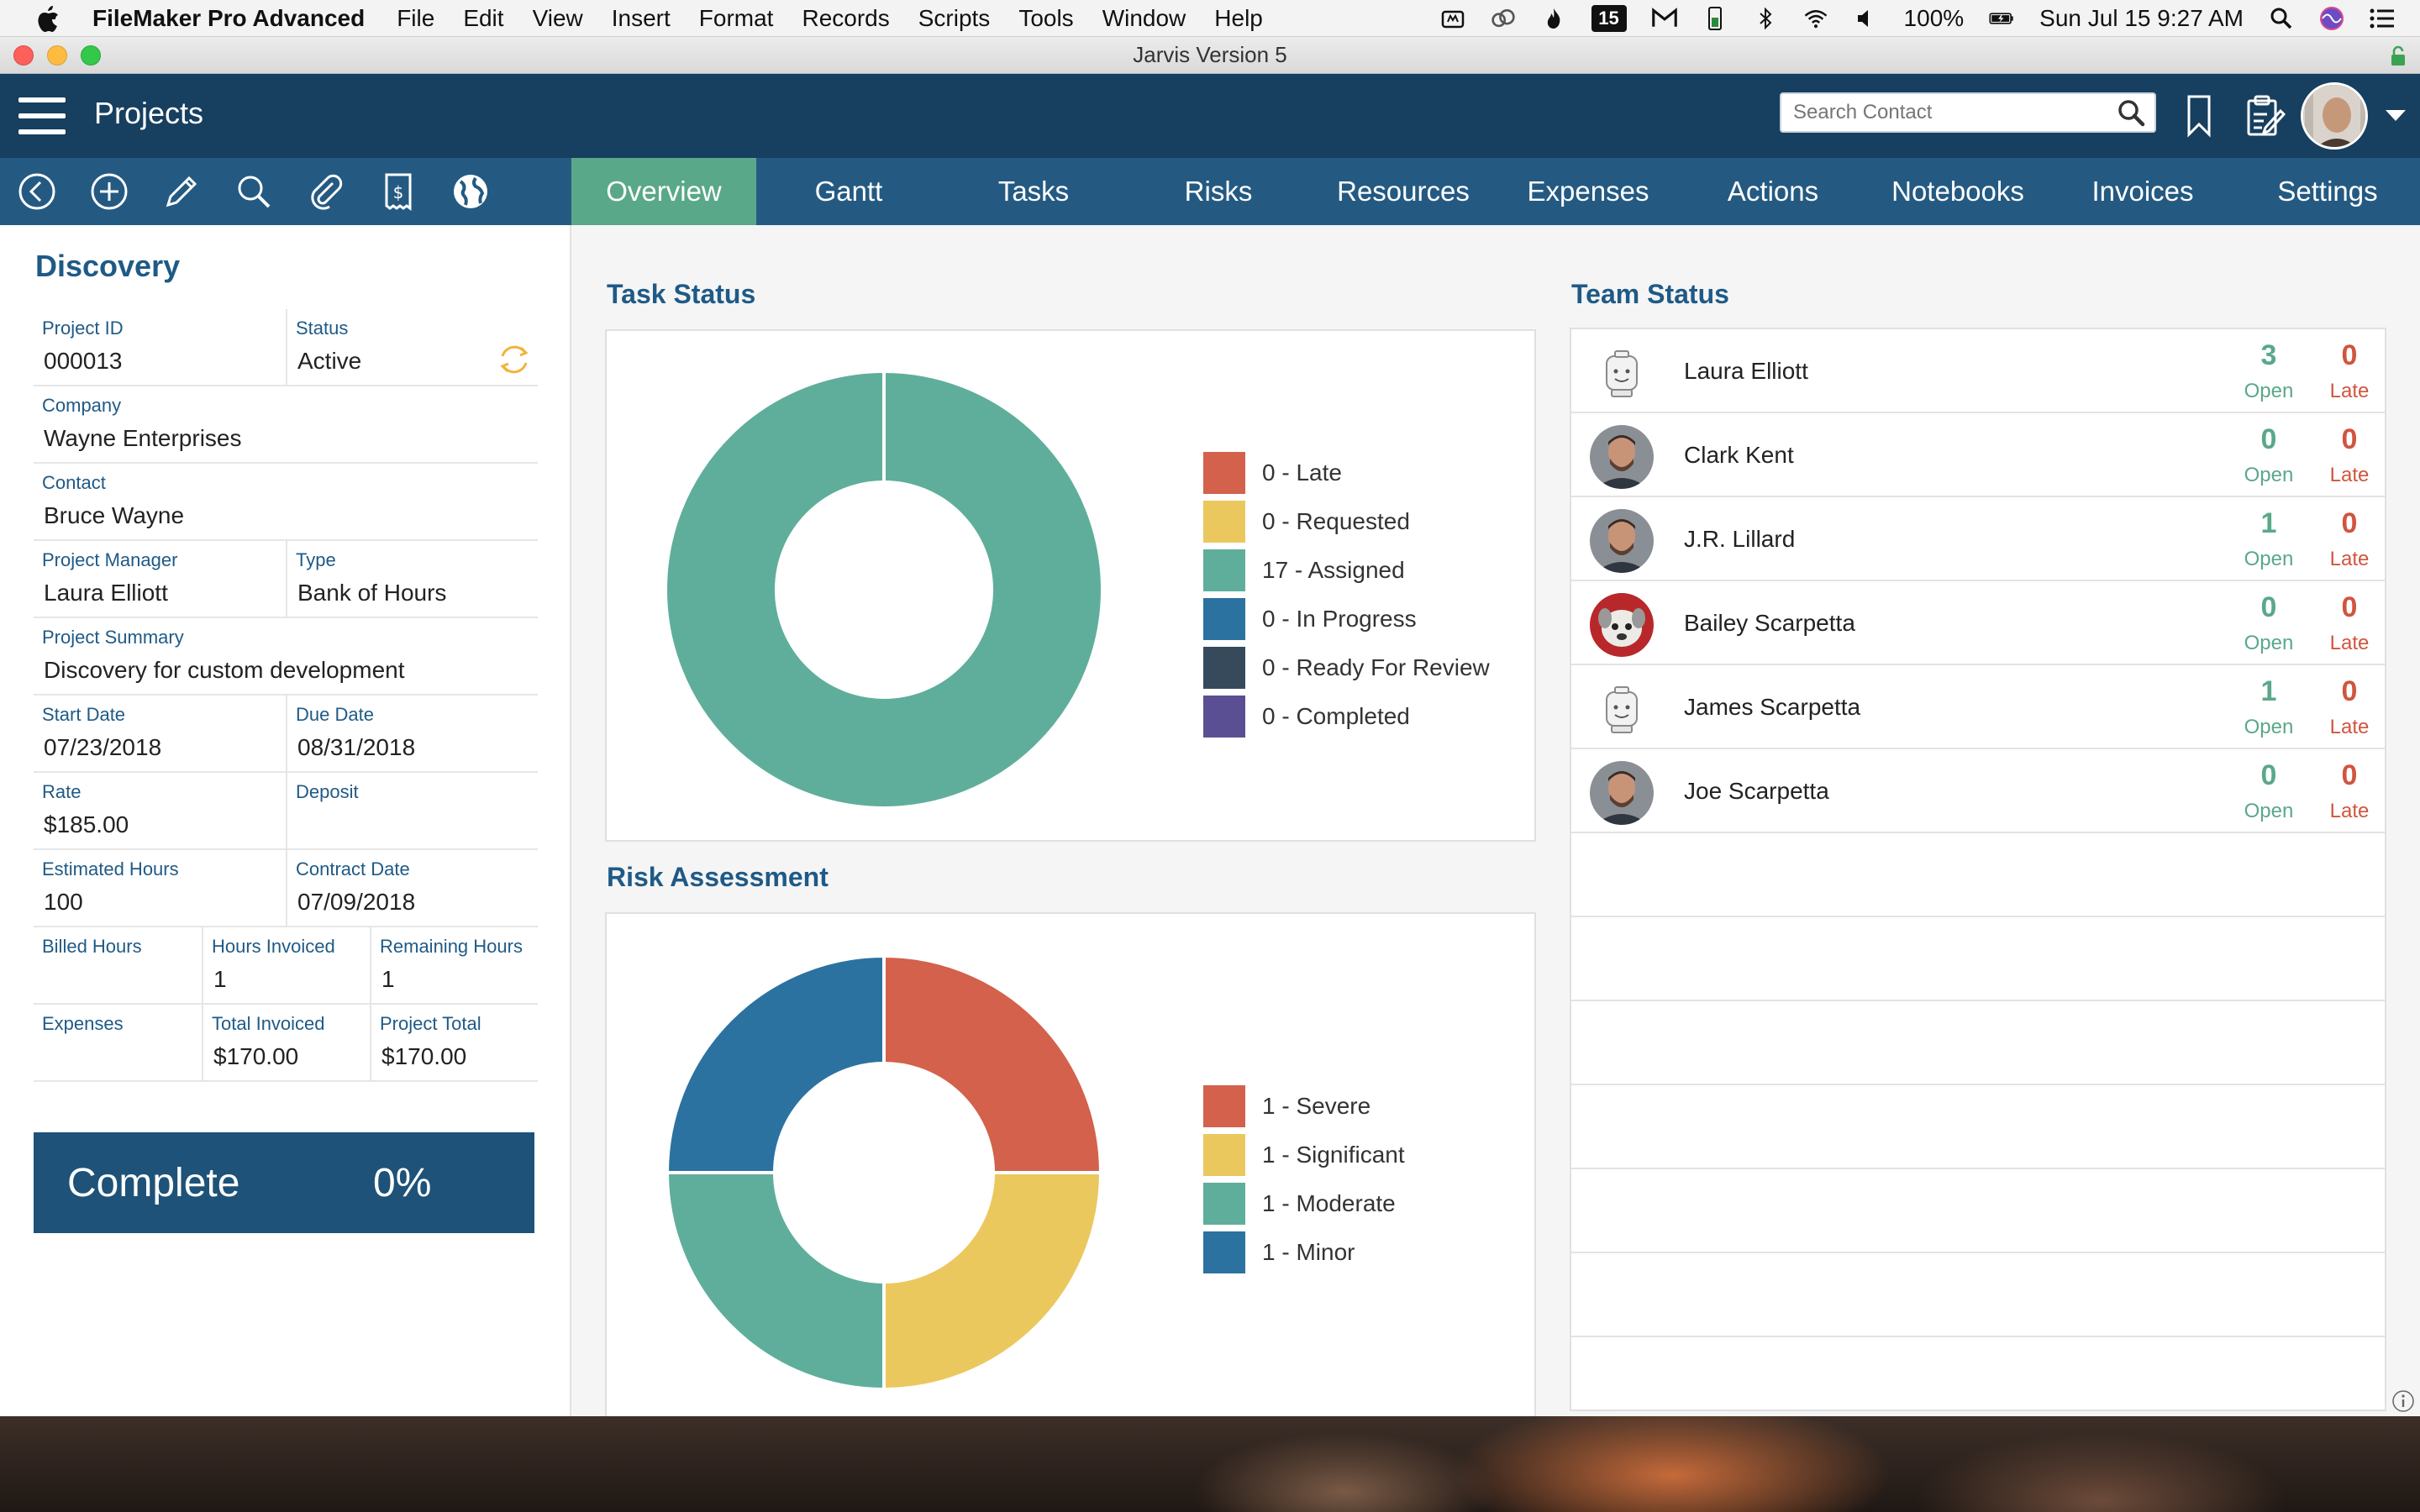 The height and width of the screenshot is (1512, 2420). What do you see at coordinates (1978, 539) in the screenshot?
I see `team-member-row: J.R. Lillard 1 Open 0 Late` at bounding box center [1978, 539].